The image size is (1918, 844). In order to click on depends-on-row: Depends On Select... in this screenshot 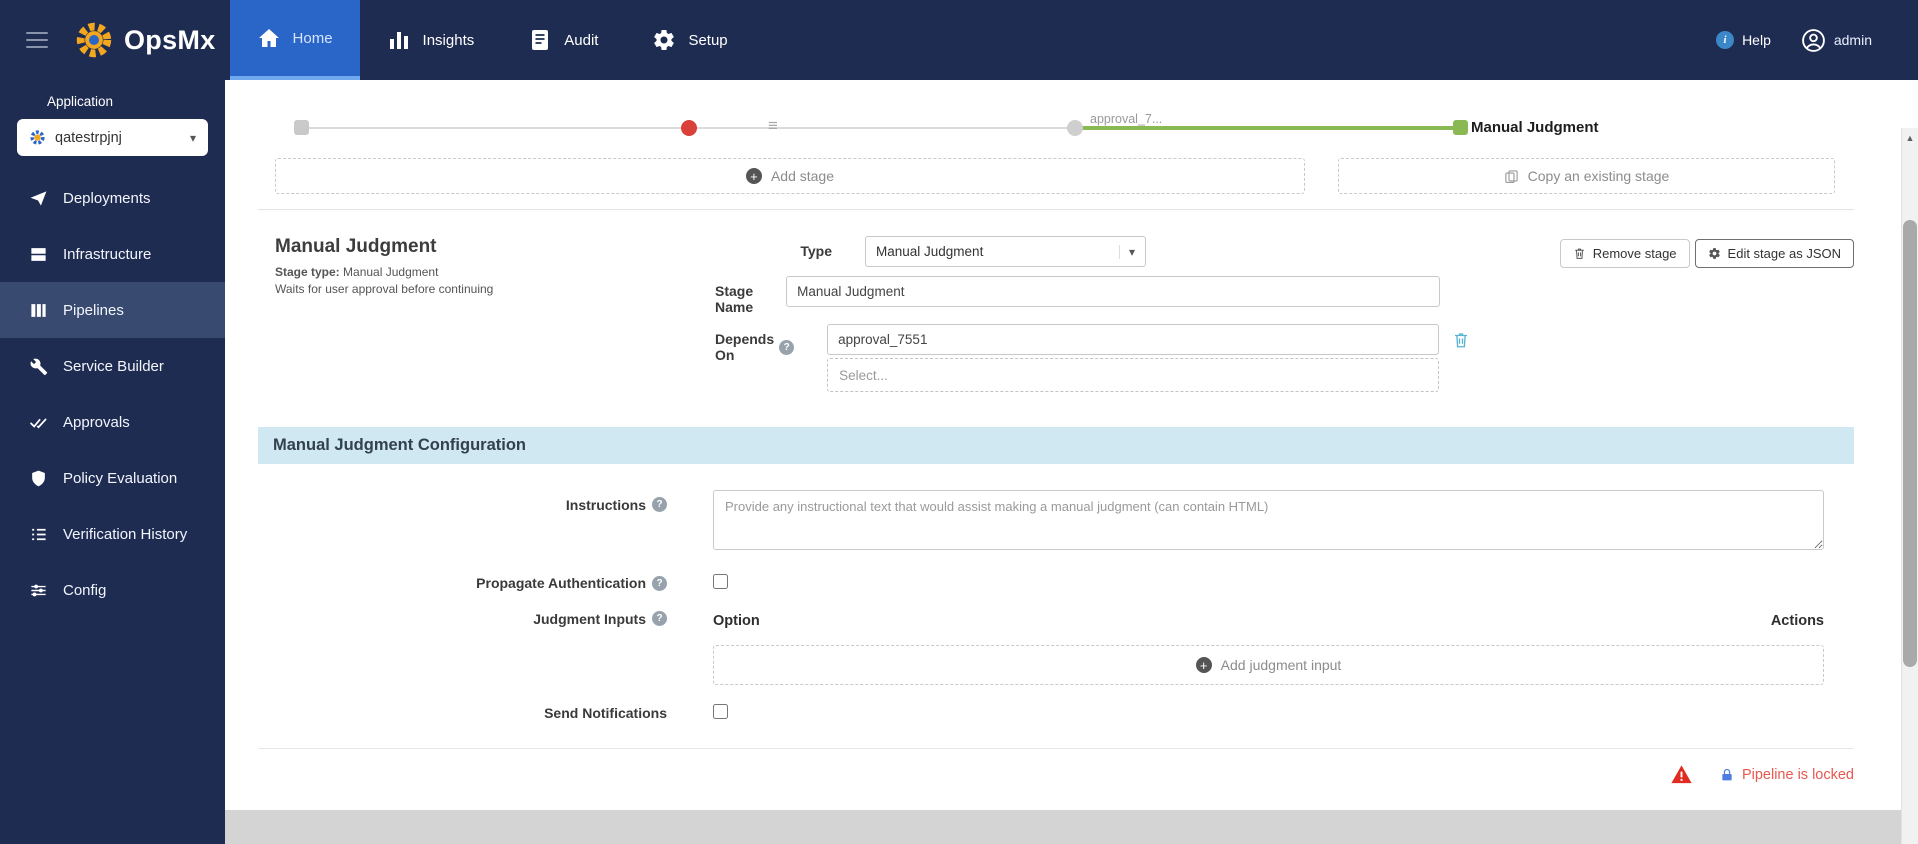, I will do `click(1065, 358)`.